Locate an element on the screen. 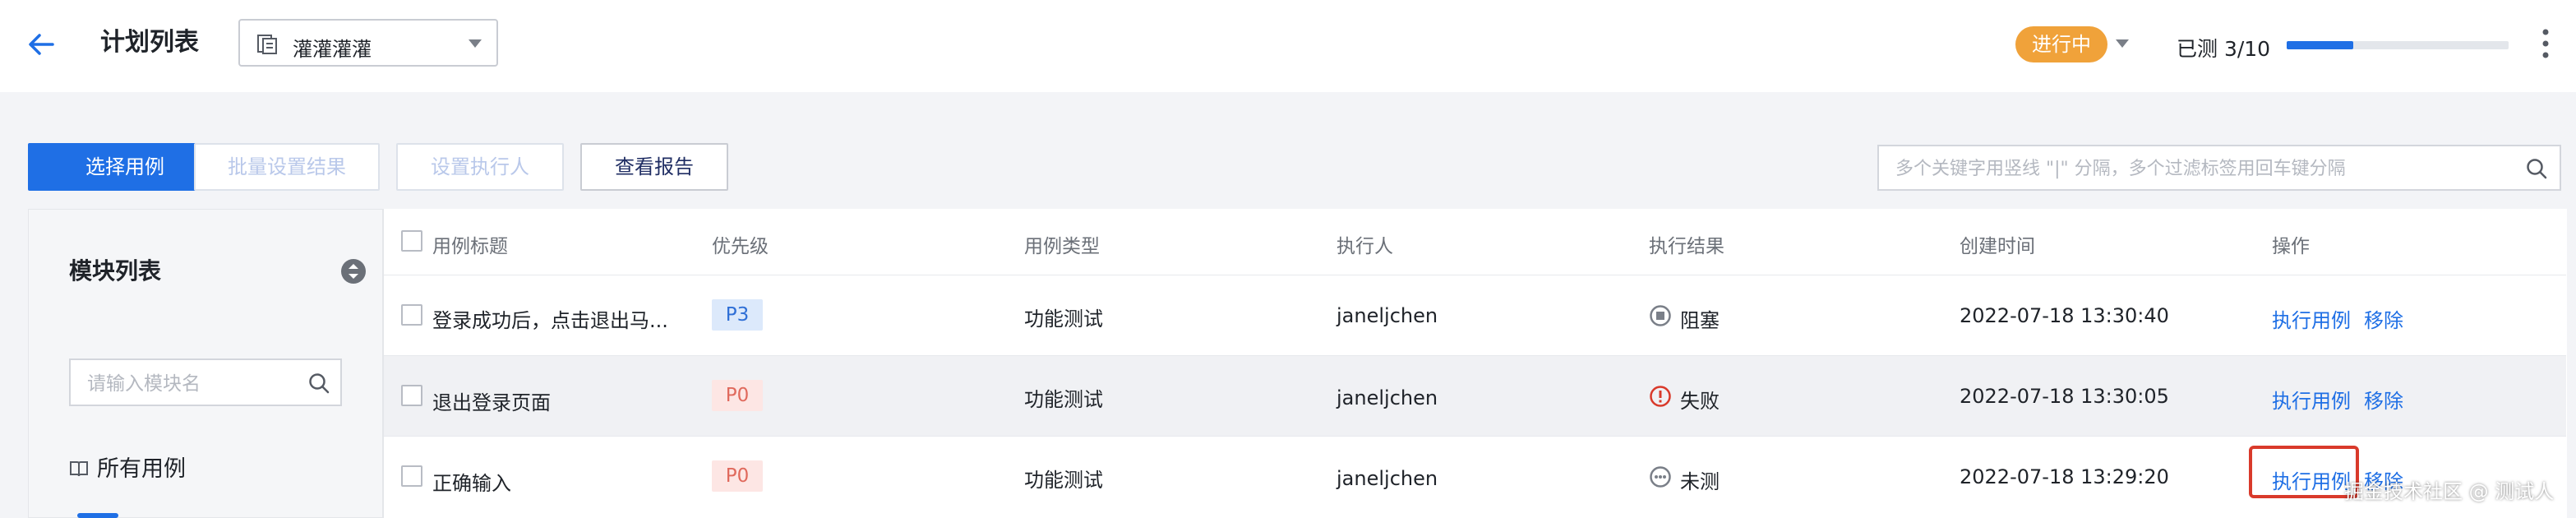 The height and width of the screenshot is (518, 2576). result-text: 未测 is located at coordinates (1700, 481).